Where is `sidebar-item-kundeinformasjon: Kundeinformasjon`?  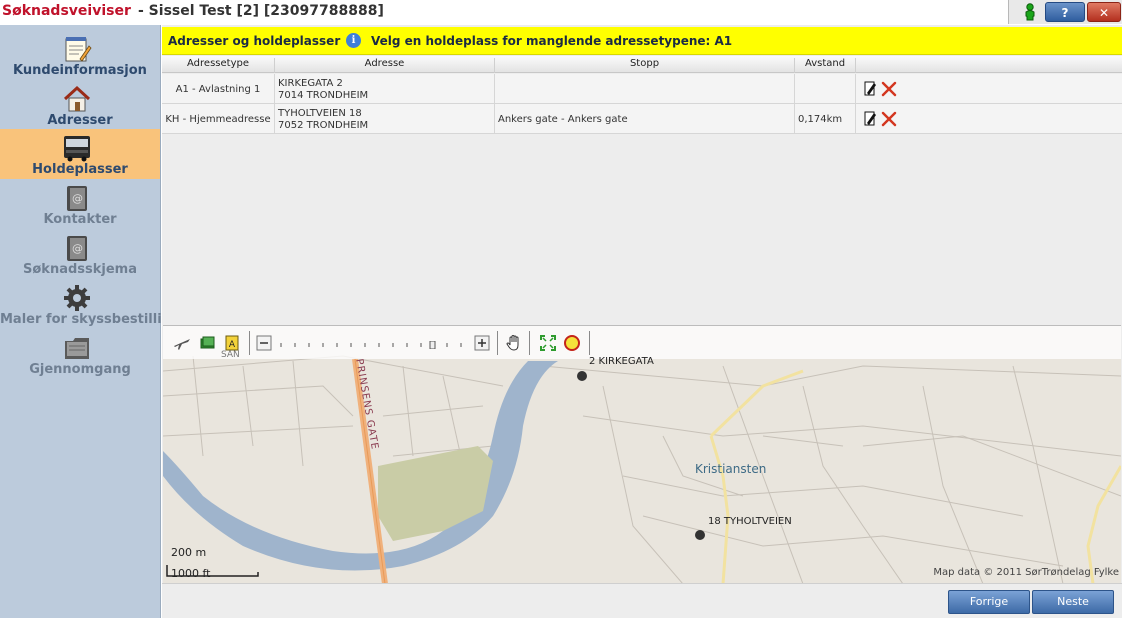 sidebar-item-kundeinformasjon: Kundeinformasjon is located at coordinates (80, 55).